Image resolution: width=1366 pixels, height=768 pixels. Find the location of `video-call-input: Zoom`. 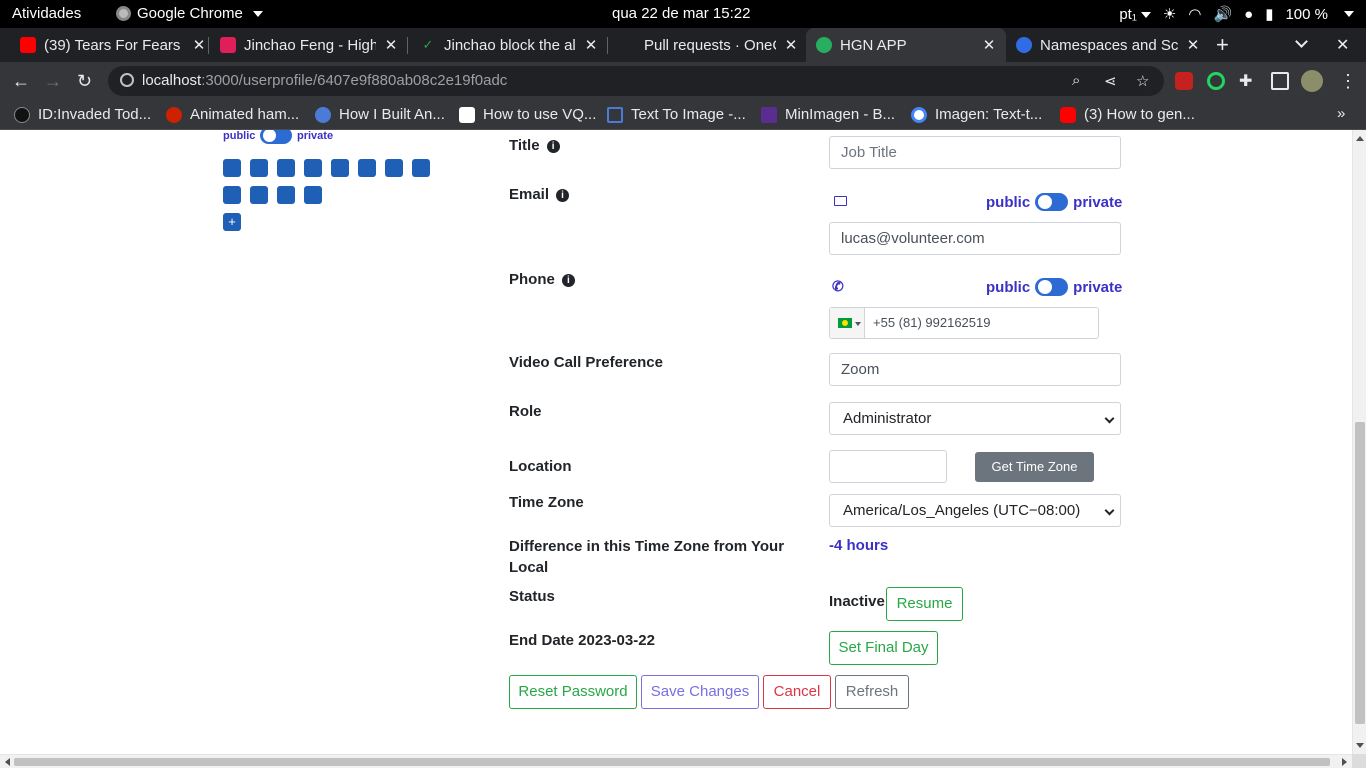

video-call-input: Zoom is located at coordinates (975, 369).